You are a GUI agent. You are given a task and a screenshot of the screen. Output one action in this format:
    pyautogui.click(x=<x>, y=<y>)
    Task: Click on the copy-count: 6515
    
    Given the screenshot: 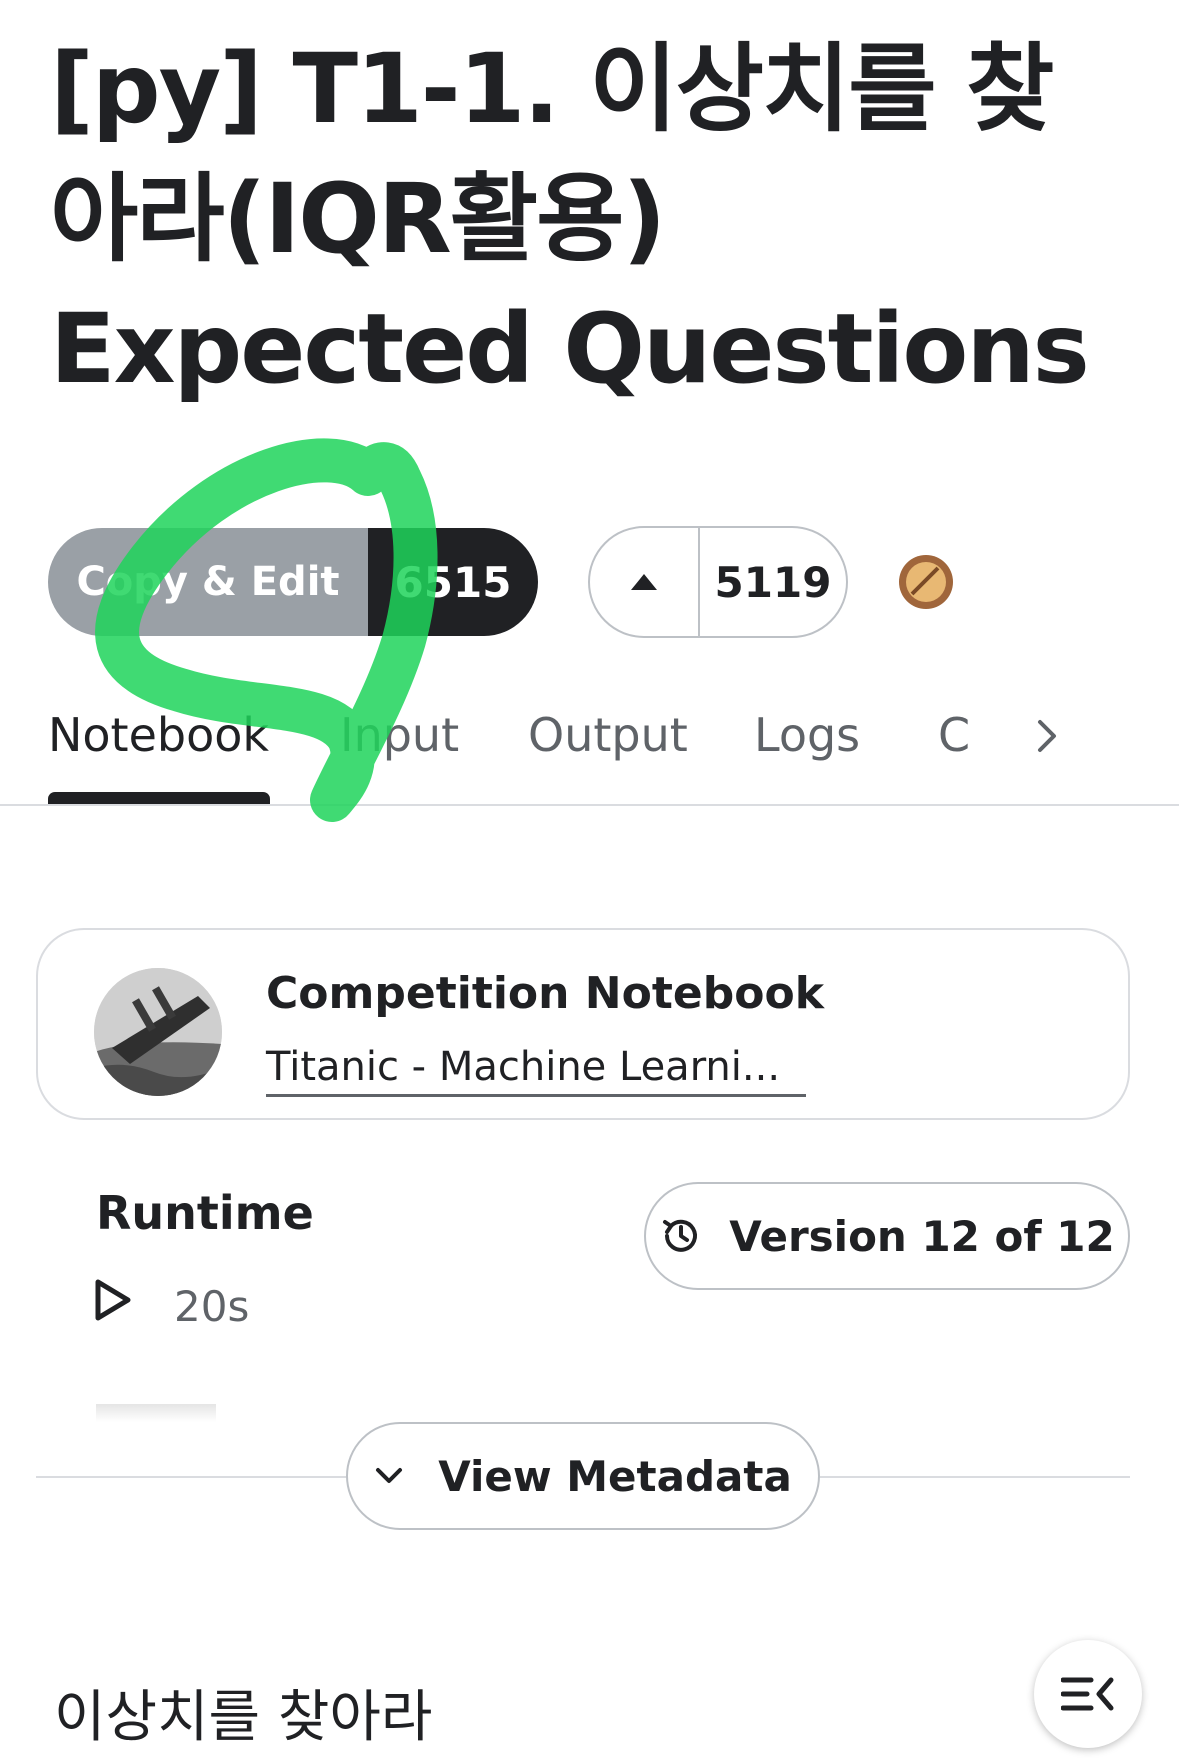 What is the action you would take?
    pyautogui.click(x=453, y=582)
    